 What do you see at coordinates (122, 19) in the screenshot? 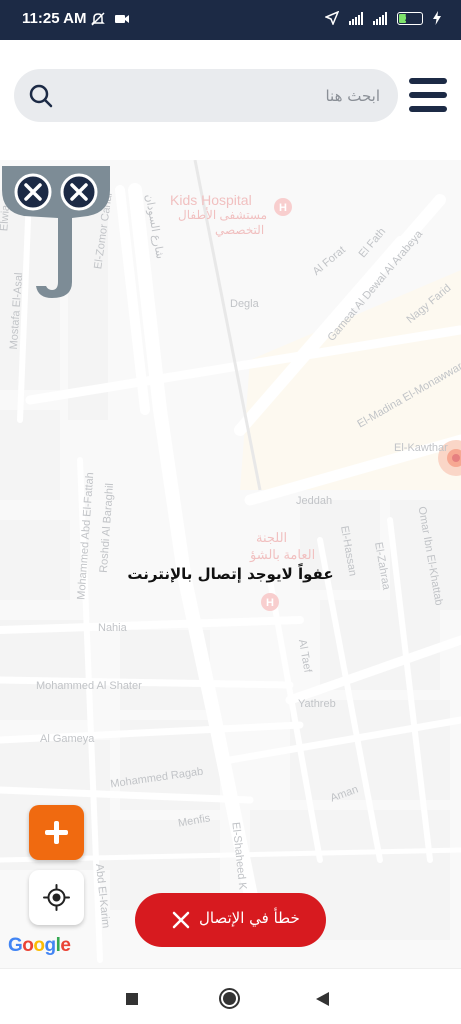
I see `video-icon` at bounding box center [122, 19].